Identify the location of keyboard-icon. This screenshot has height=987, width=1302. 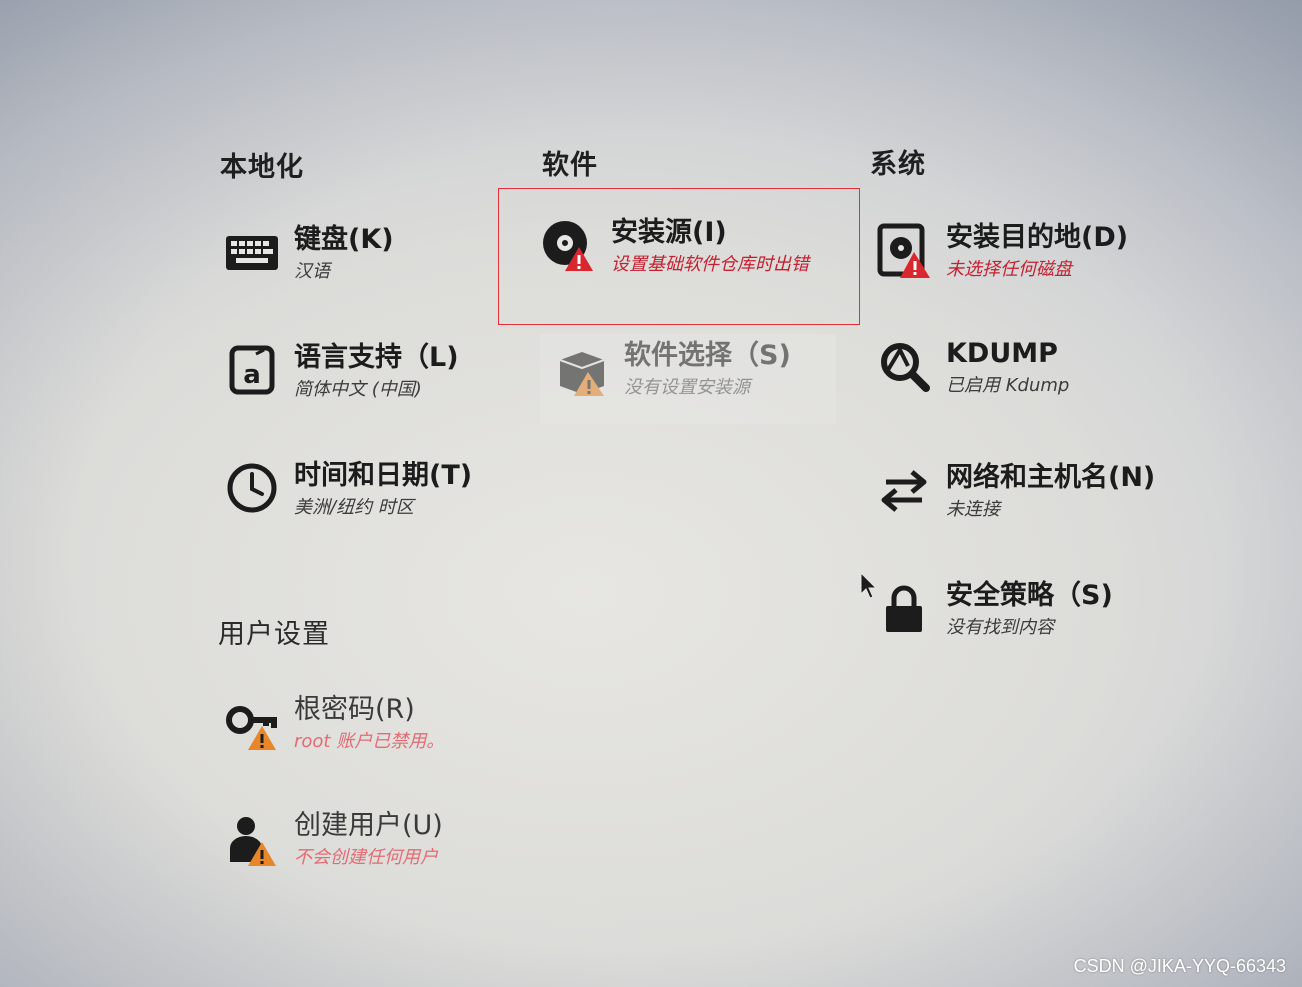
(252, 252).